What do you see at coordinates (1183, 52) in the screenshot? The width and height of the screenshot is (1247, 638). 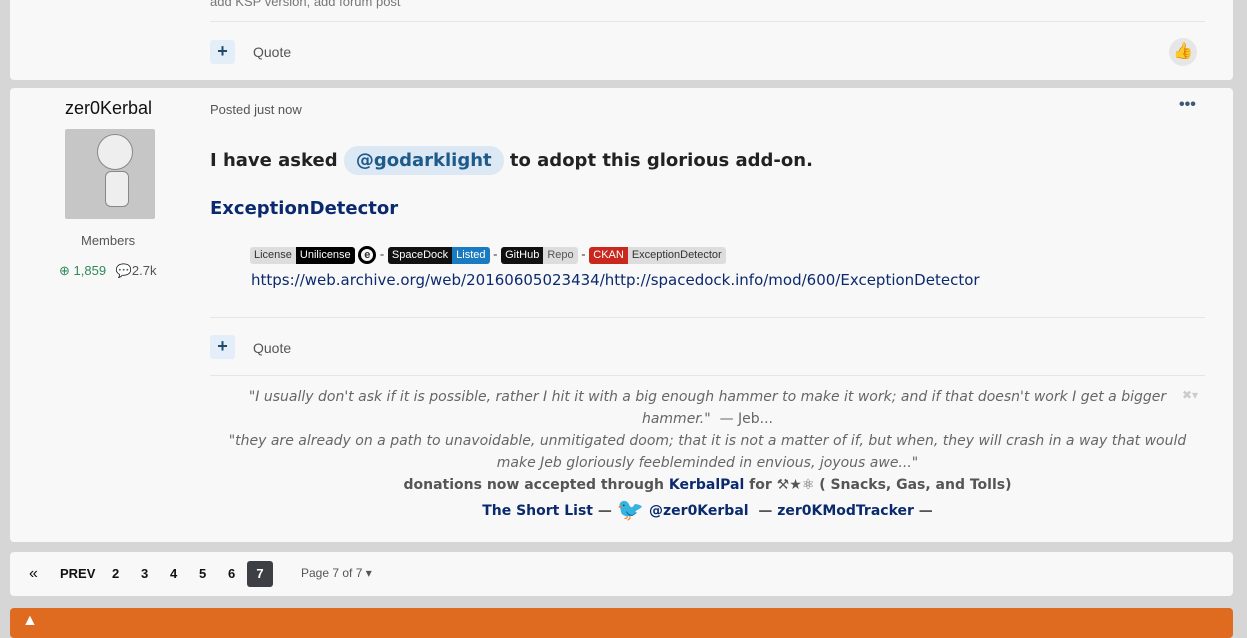 I see `like-icon: 👍` at bounding box center [1183, 52].